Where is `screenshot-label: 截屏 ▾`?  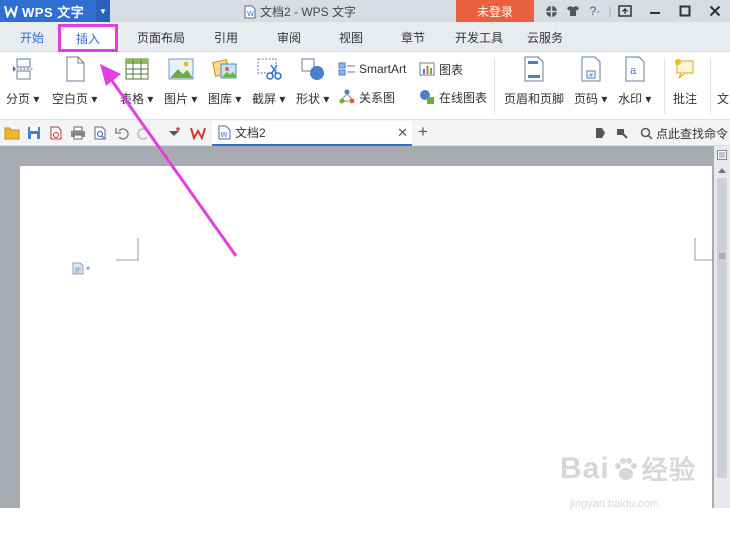
screenshot-label: 截屏 ▾ is located at coordinates (269, 99).